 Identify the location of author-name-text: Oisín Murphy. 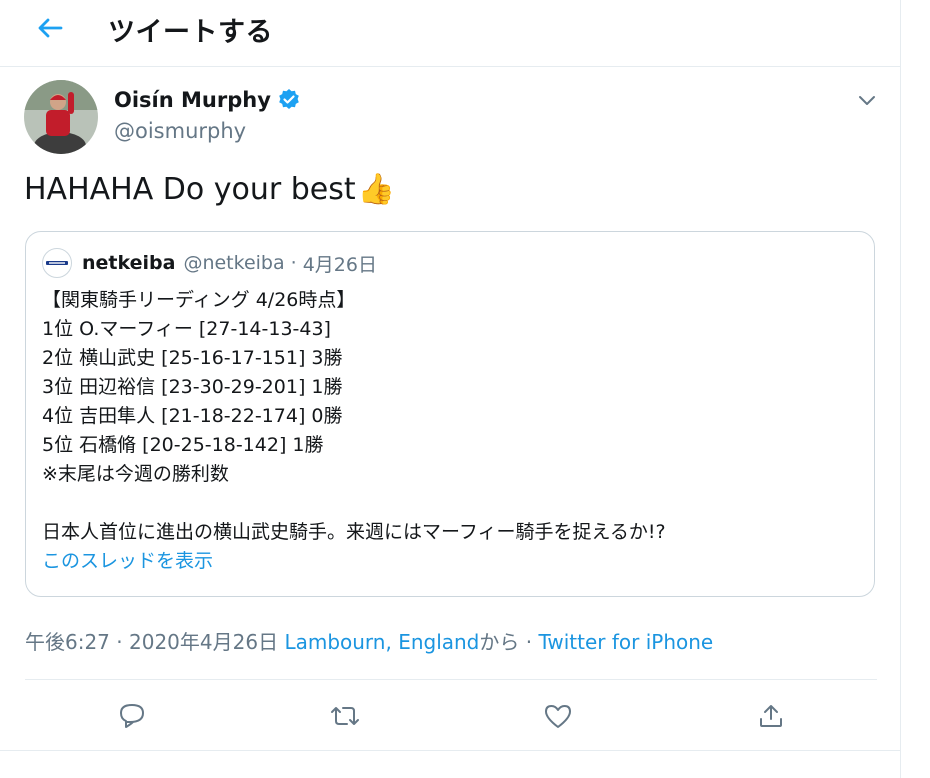
(192, 100).